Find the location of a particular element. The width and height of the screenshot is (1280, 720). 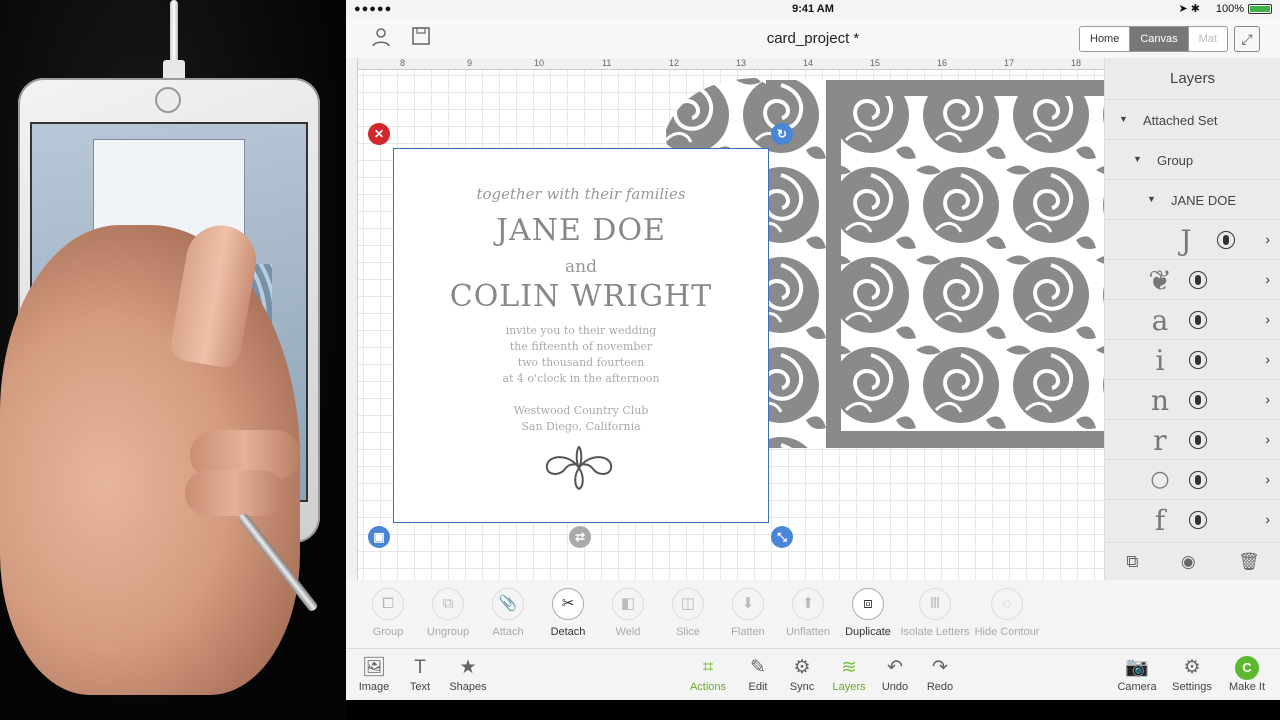

layer-label: Attached Set is located at coordinates (1180, 120).